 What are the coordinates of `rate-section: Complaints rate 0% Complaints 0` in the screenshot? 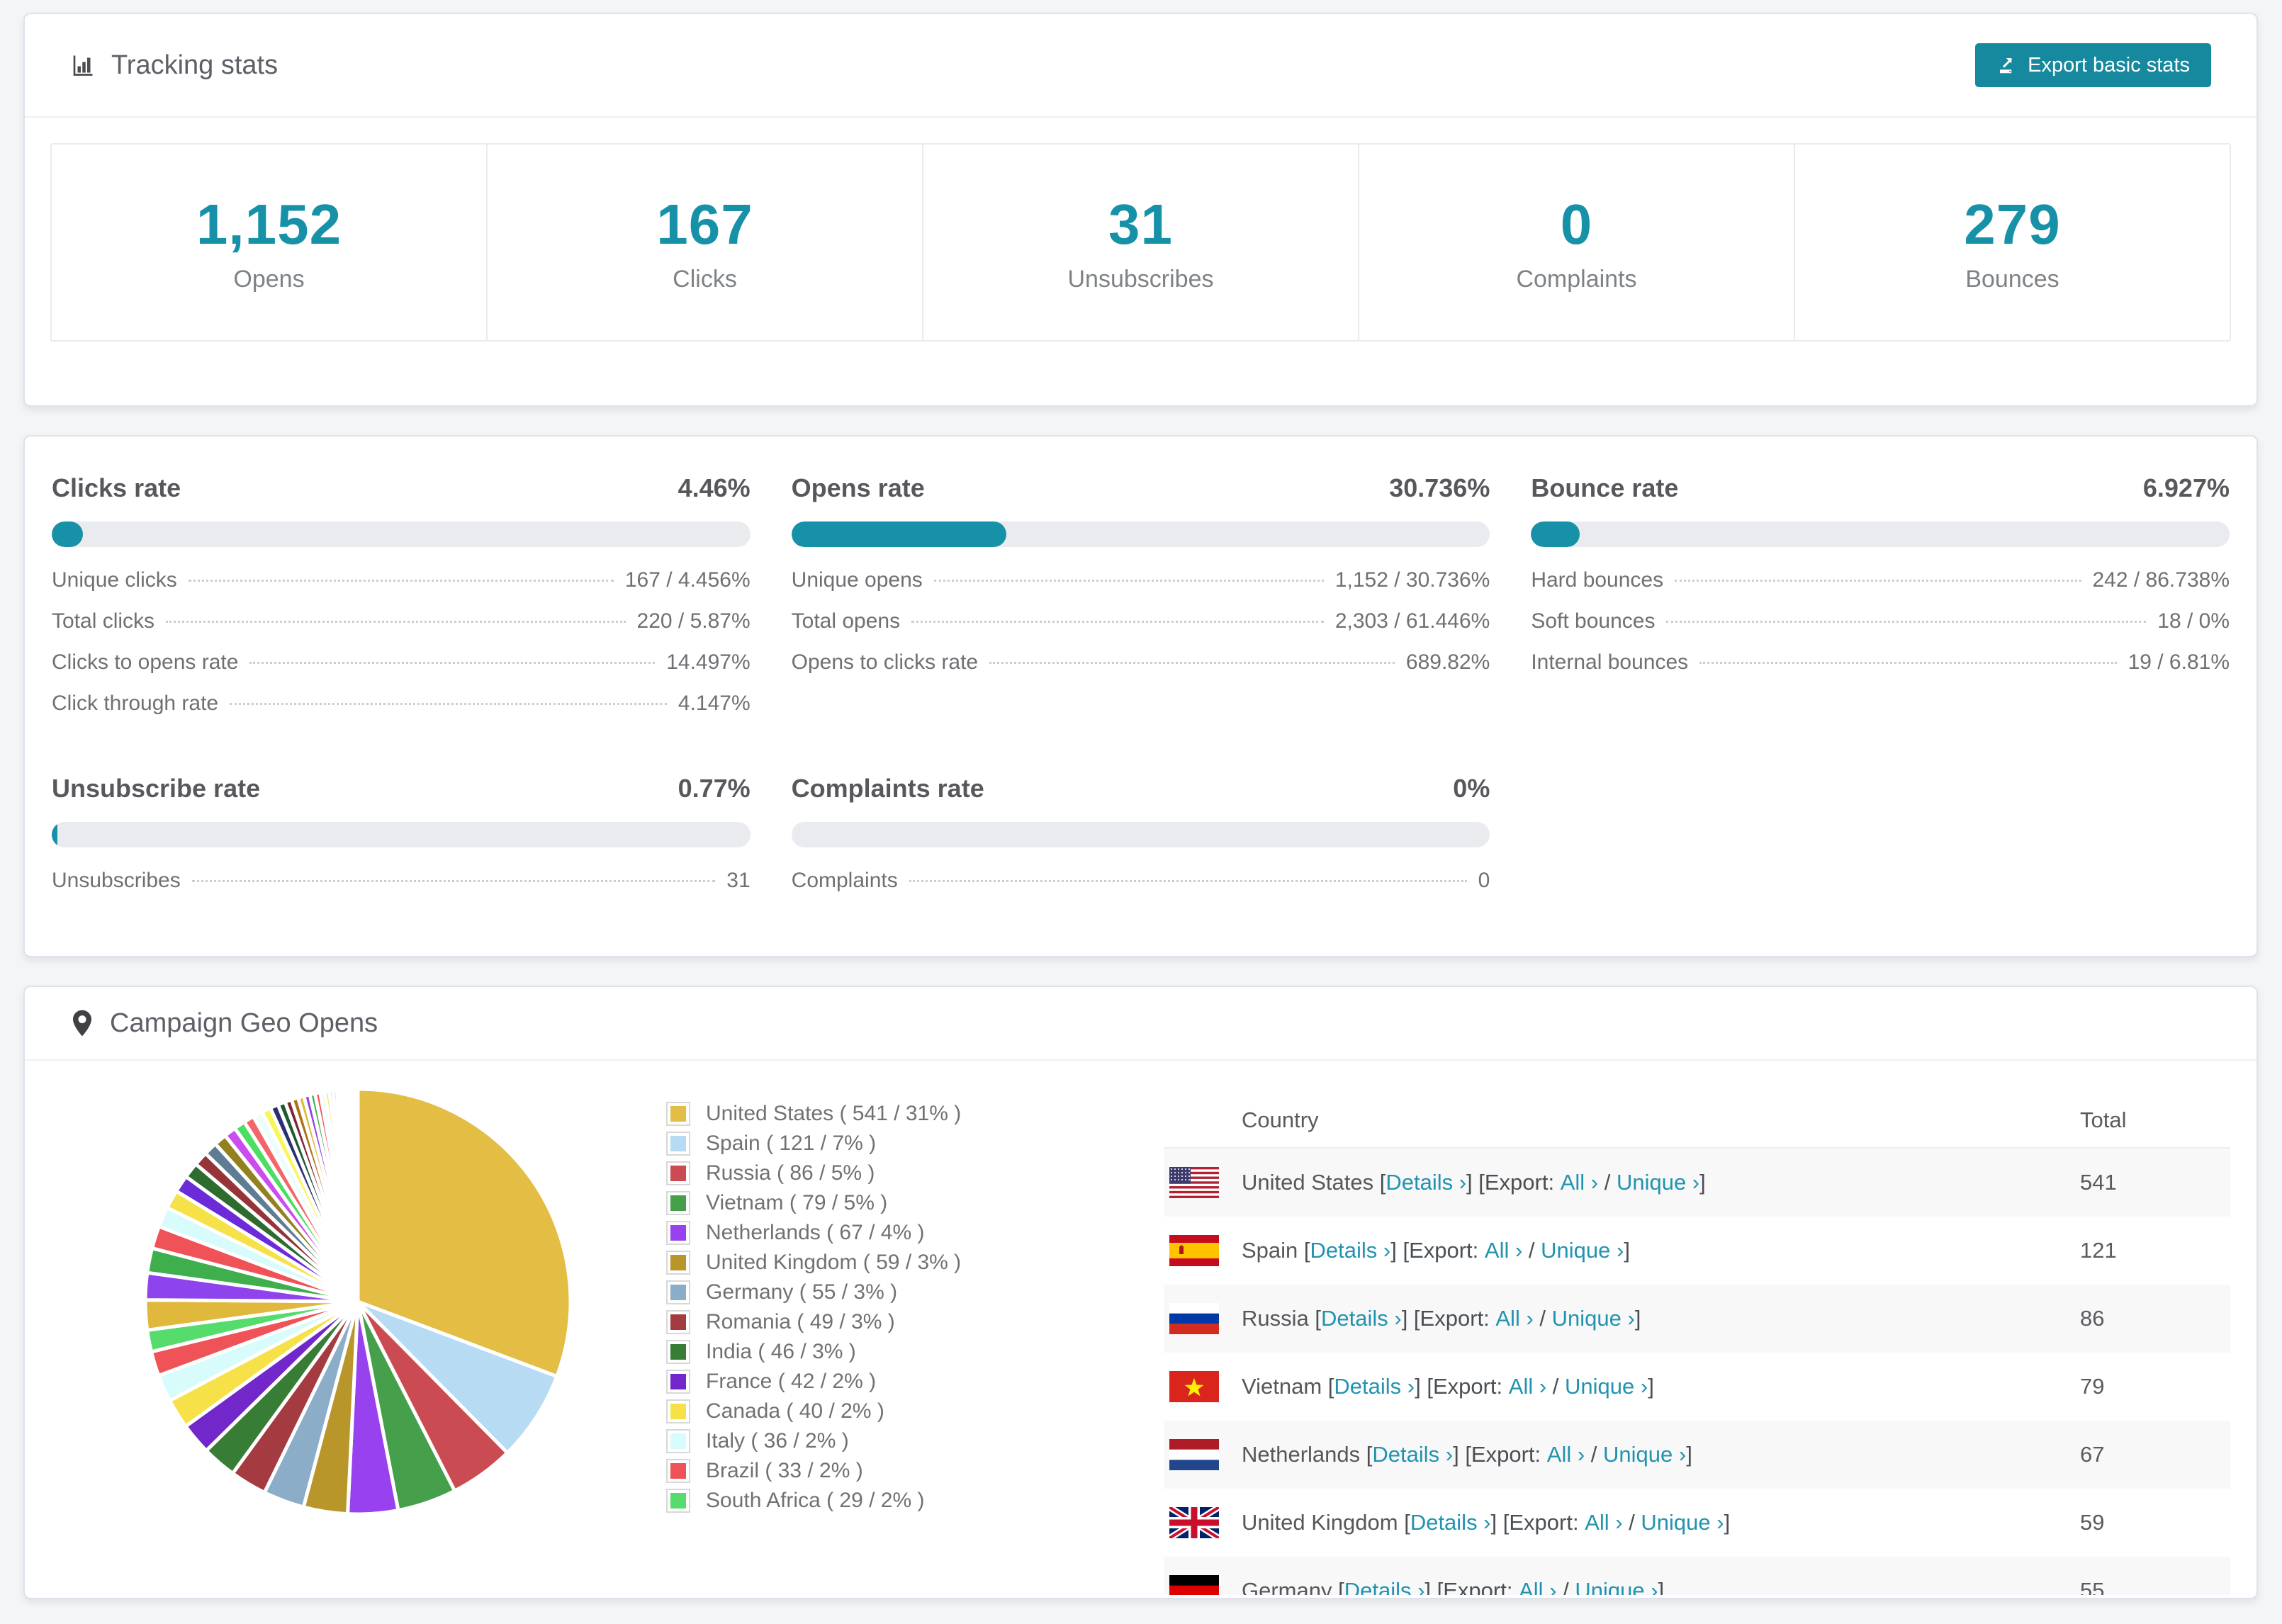 It's located at (1140, 842).